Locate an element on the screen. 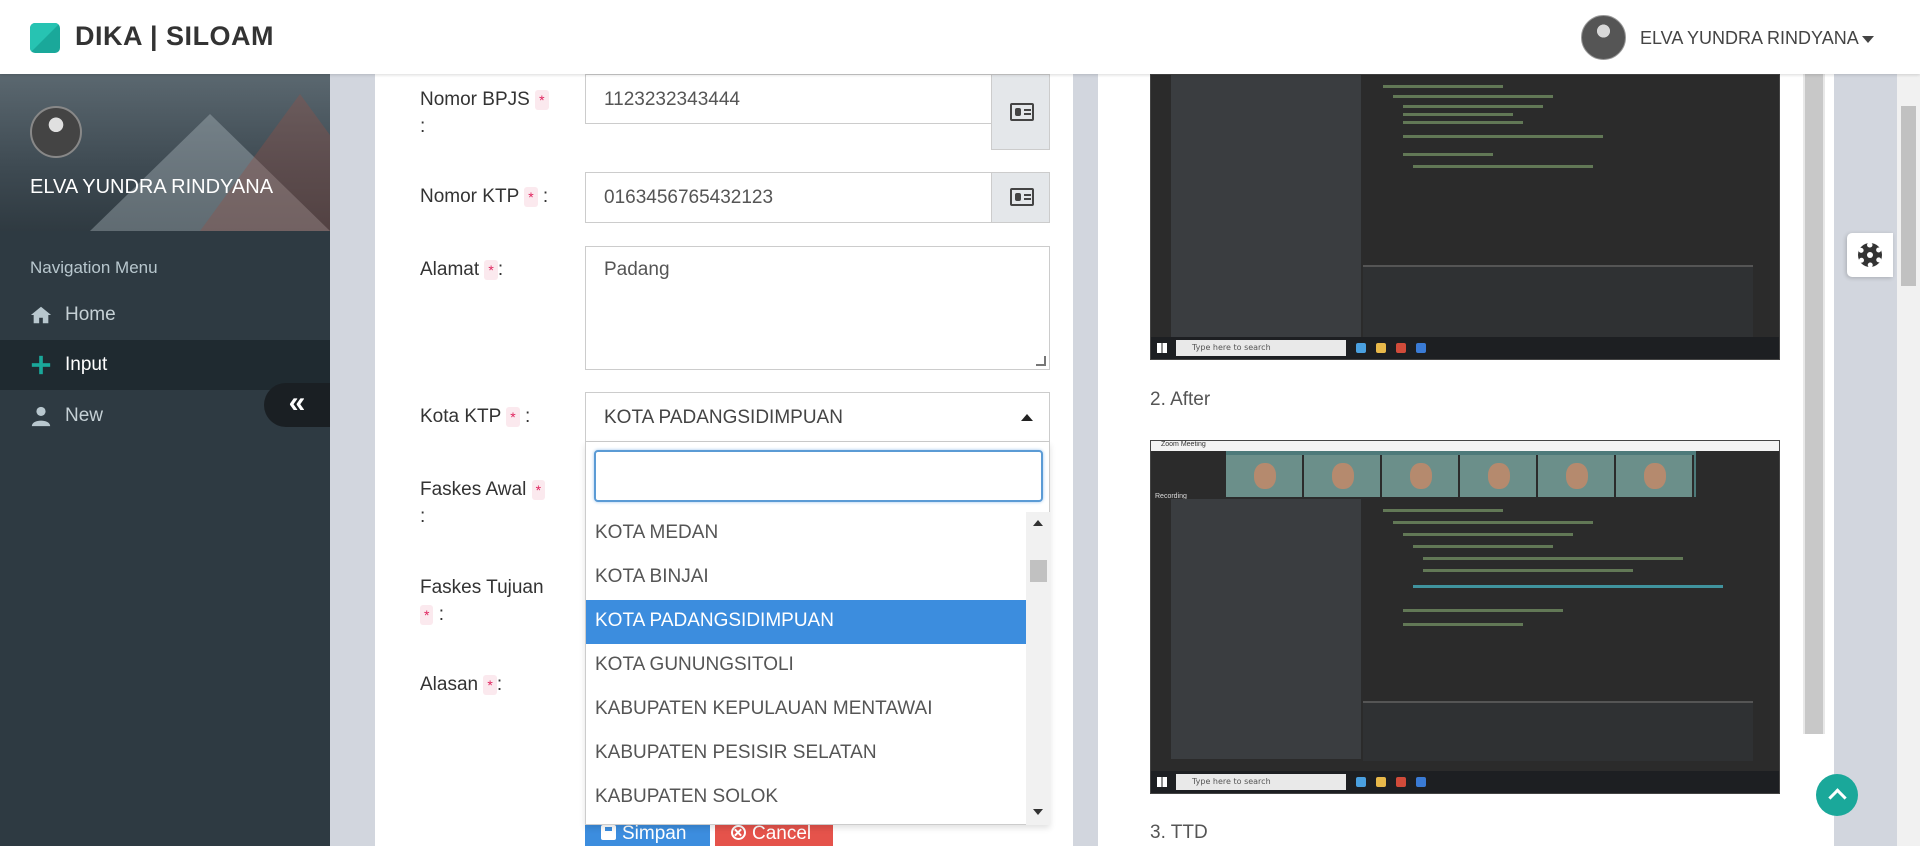 This screenshot has width=1920, height=846. ttd-section-label: 3. TTD is located at coordinates (1179, 832).